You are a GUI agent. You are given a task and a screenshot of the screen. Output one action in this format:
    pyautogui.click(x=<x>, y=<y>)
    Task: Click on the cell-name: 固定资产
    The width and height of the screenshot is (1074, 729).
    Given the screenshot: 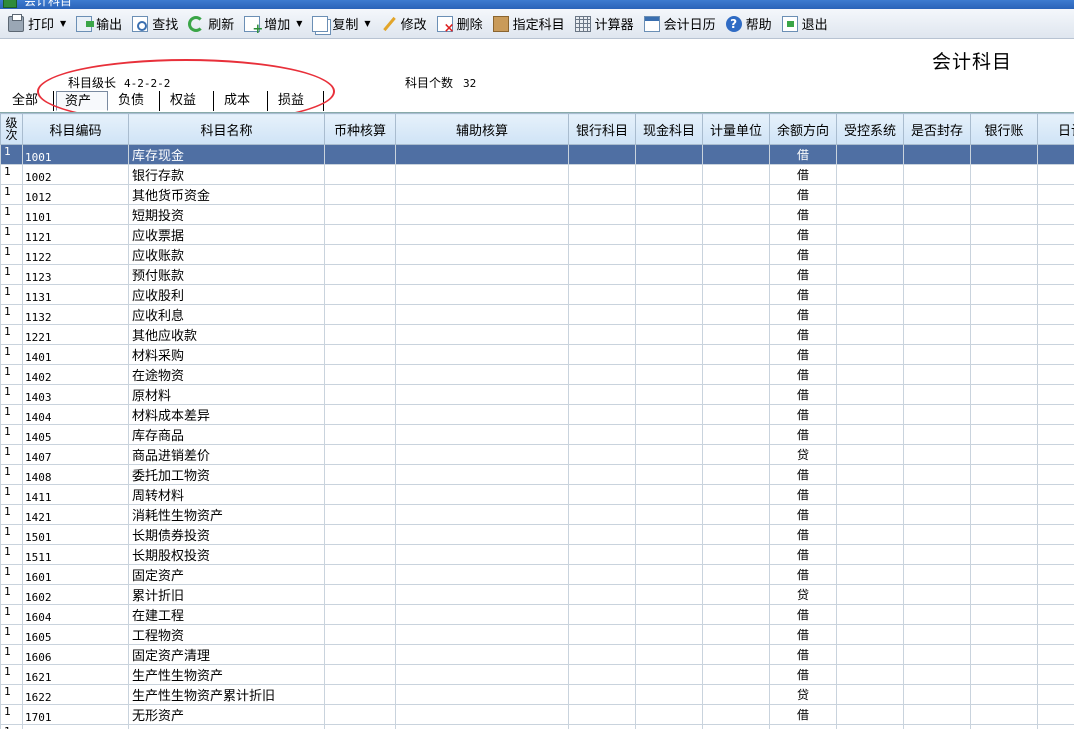 What is the action you would take?
    pyautogui.click(x=226, y=574)
    